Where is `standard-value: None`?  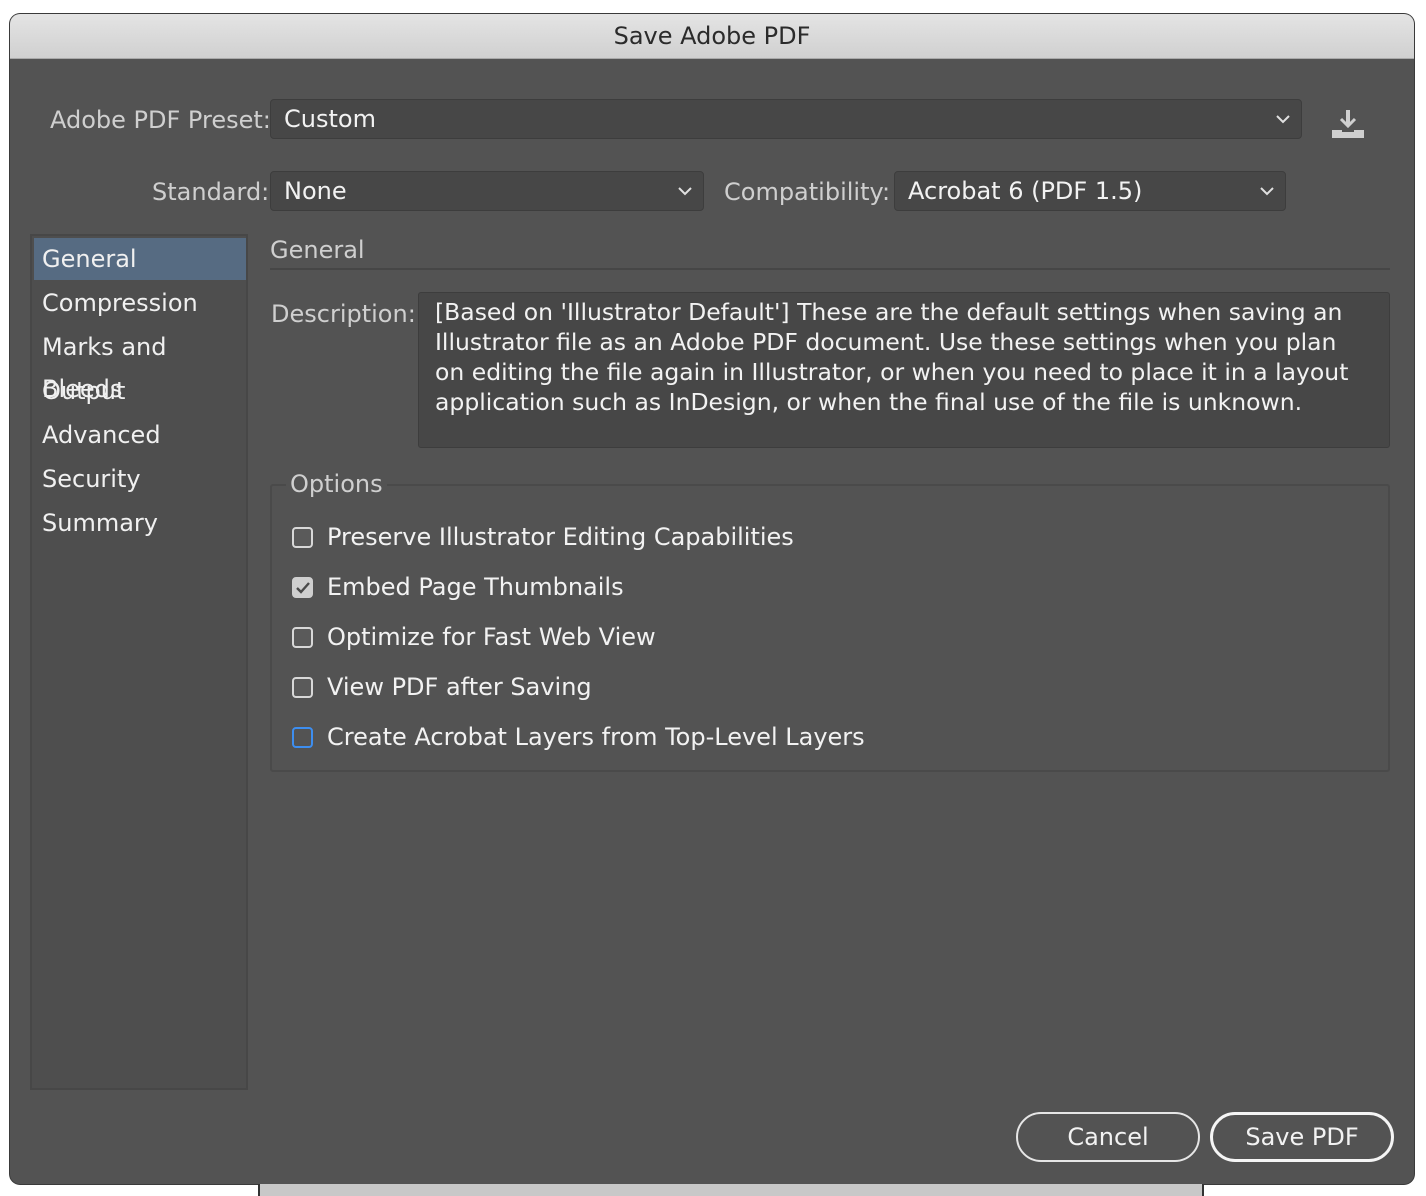 standard-value: None is located at coordinates (315, 191).